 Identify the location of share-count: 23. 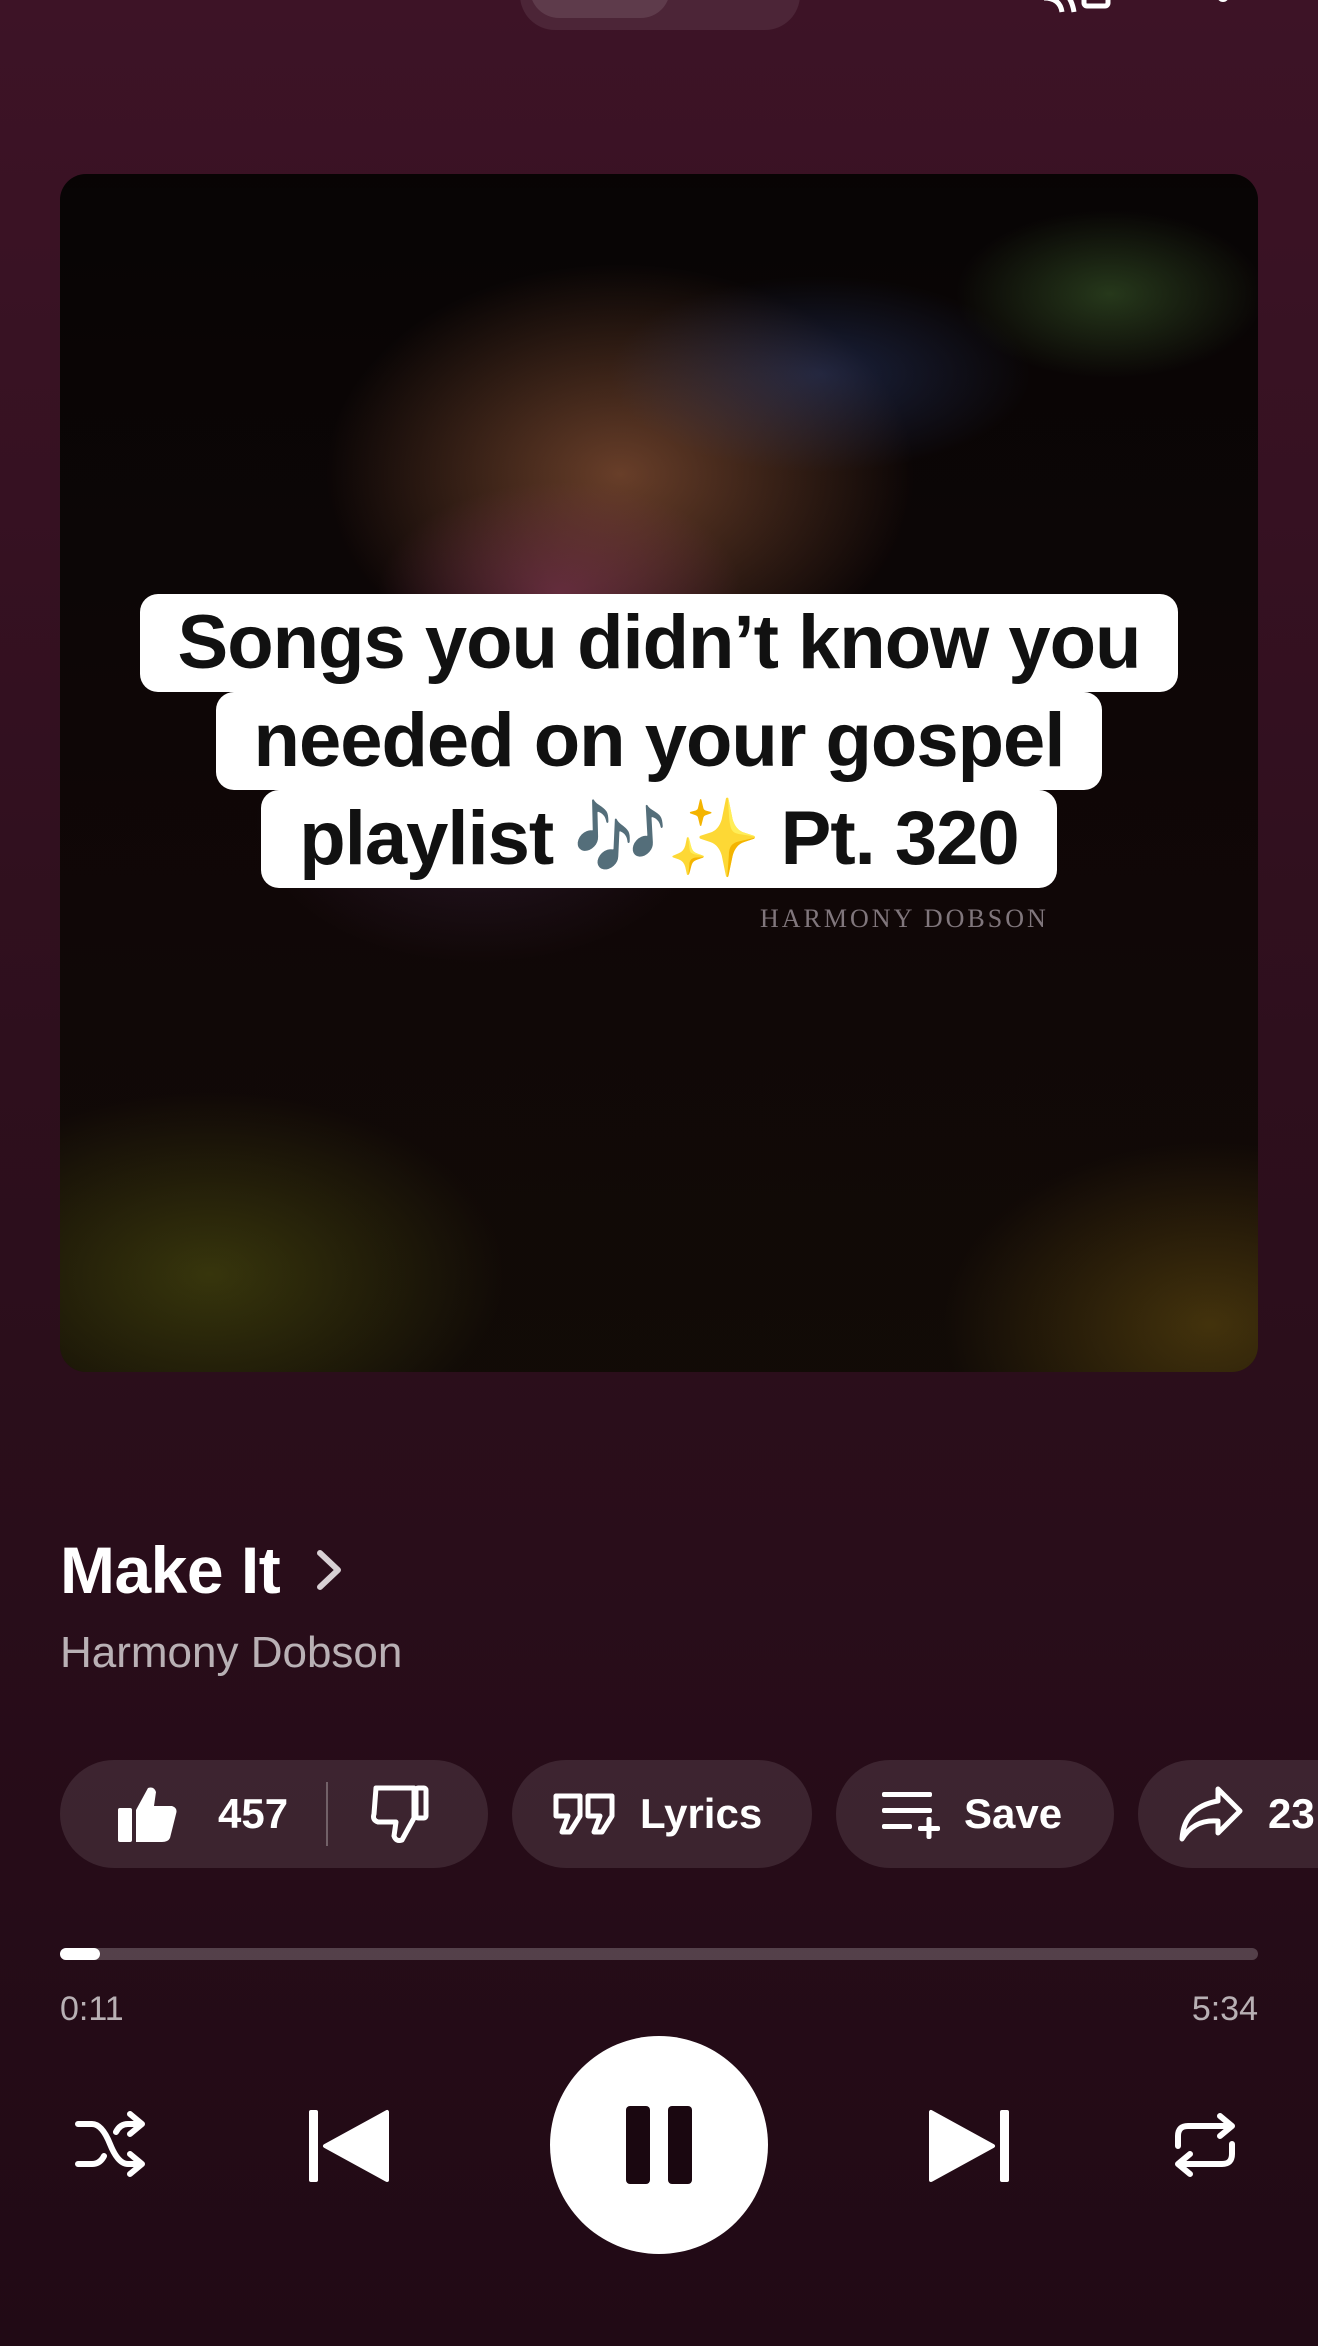
(1291, 1813).